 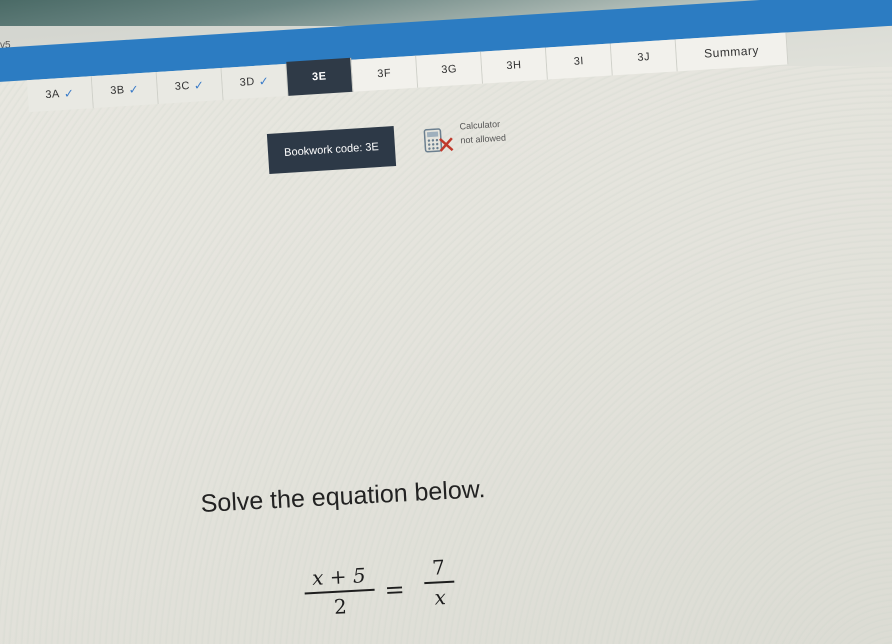 I want to click on bookwork-code-badge: Bookwork code: 3E, so click(x=331, y=150).